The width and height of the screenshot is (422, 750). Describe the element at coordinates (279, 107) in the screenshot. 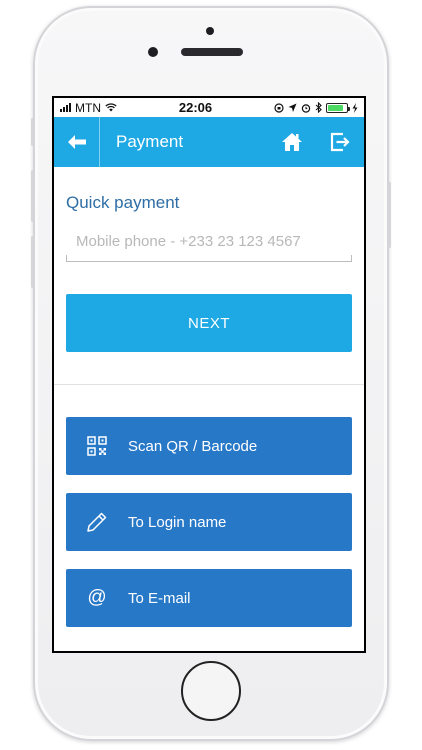

I see `lock-rotation-icon` at that location.